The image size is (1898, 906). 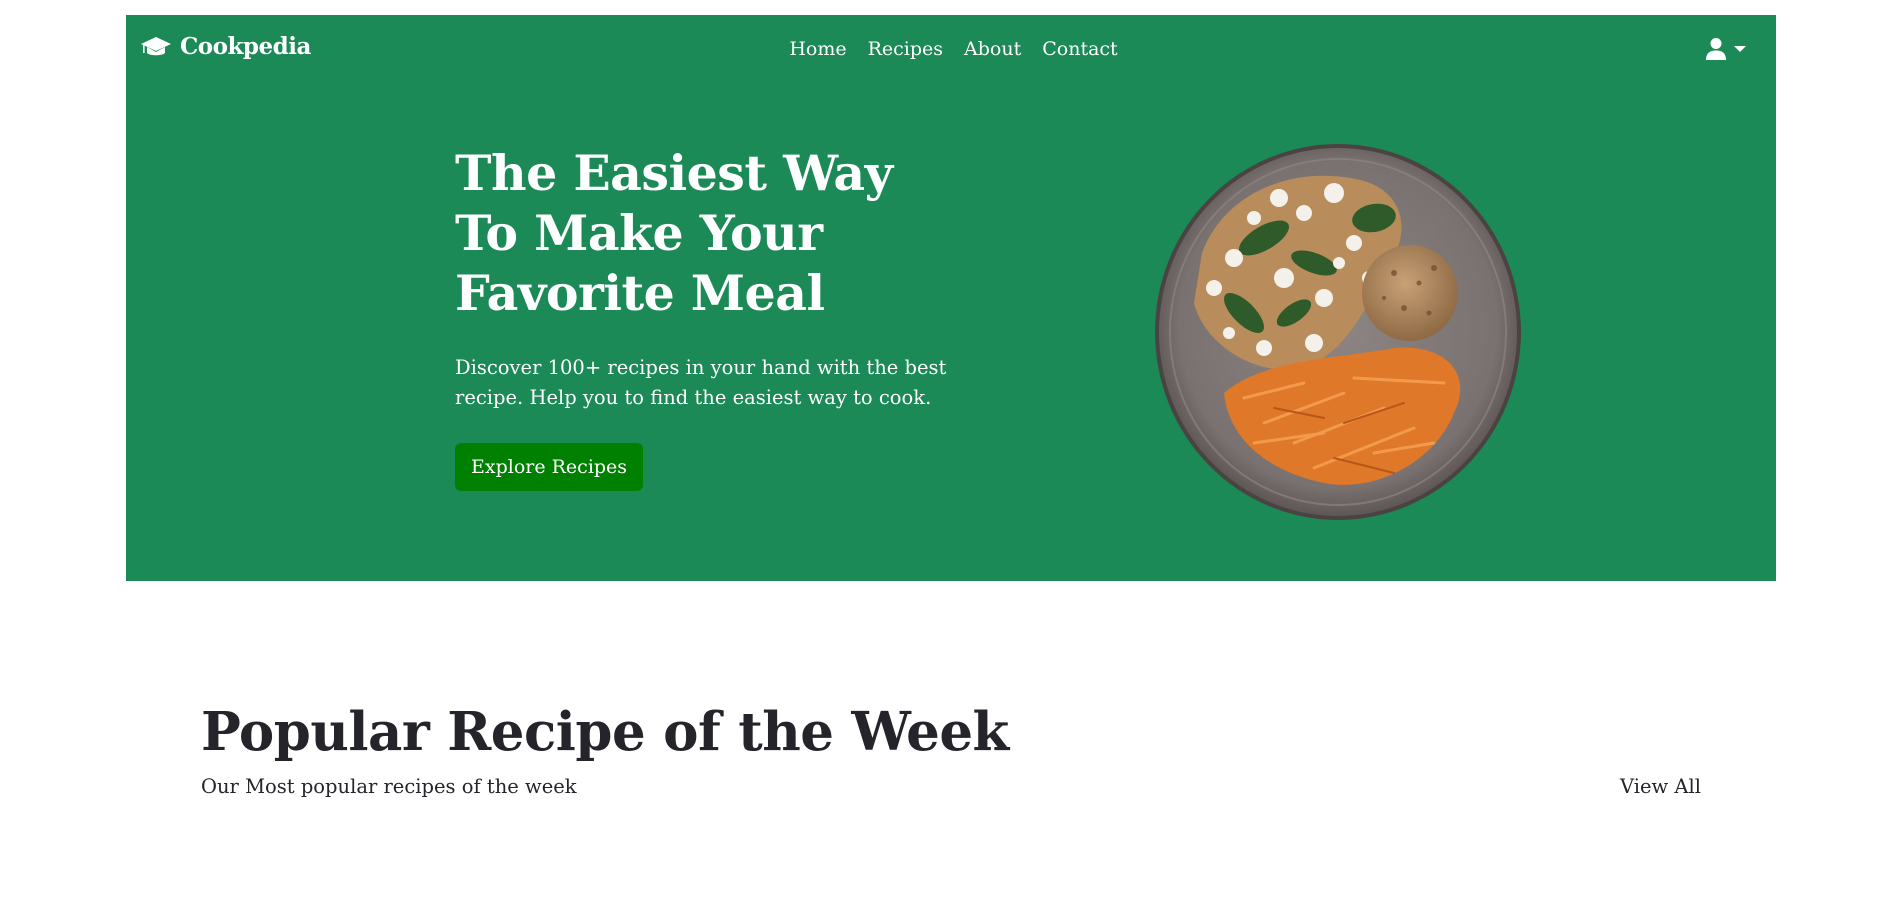 I want to click on plate-illustration, so click(x=1338, y=332).